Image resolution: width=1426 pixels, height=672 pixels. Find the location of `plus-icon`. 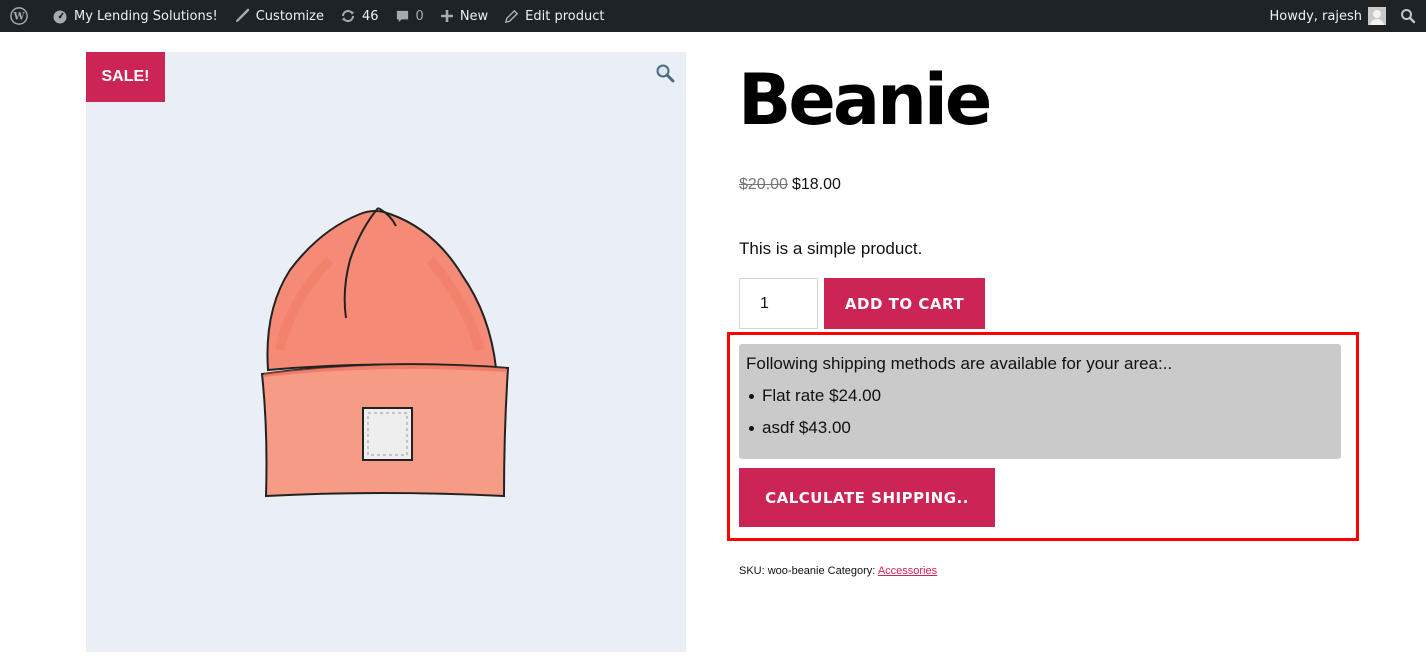

plus-icon is located at coordinates (447, 16).